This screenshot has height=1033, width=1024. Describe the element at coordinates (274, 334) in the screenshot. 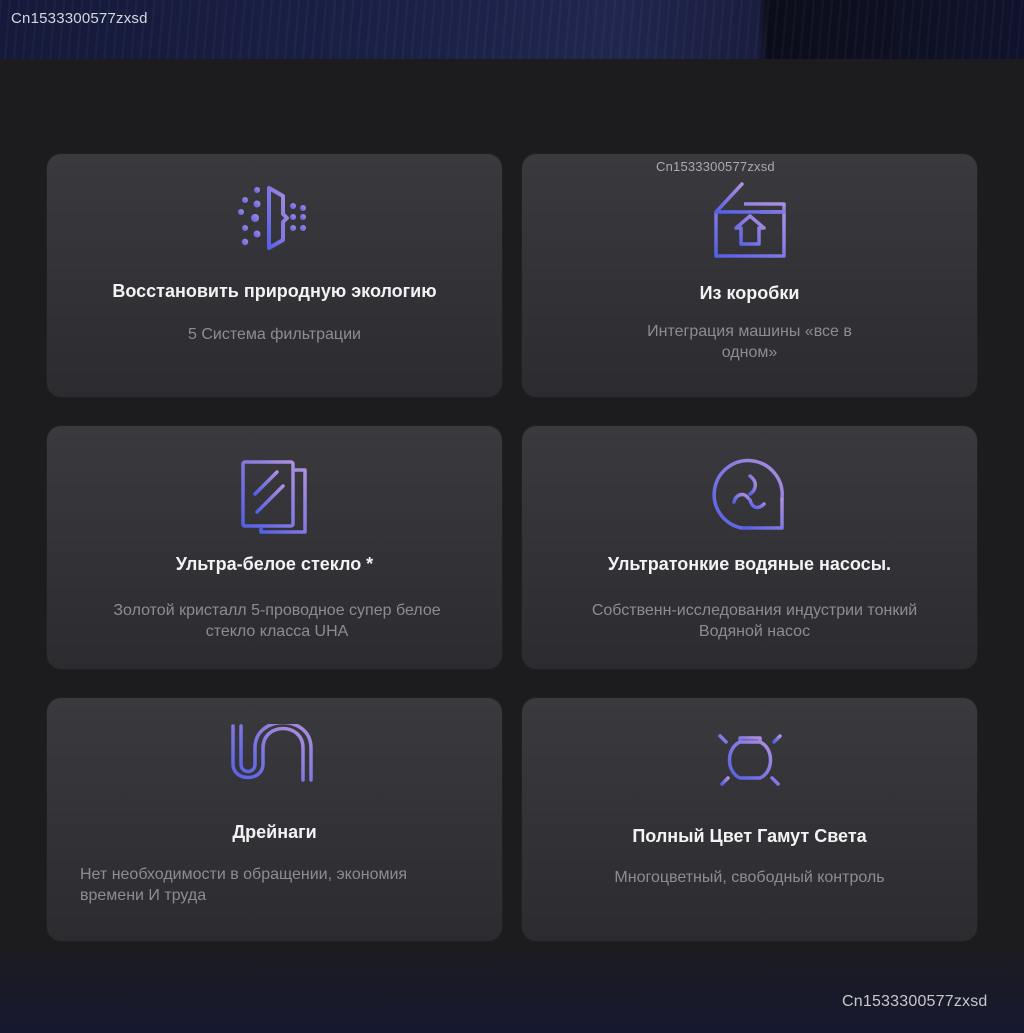

I see `feature-description: 5 Система фильтрации` at that location.